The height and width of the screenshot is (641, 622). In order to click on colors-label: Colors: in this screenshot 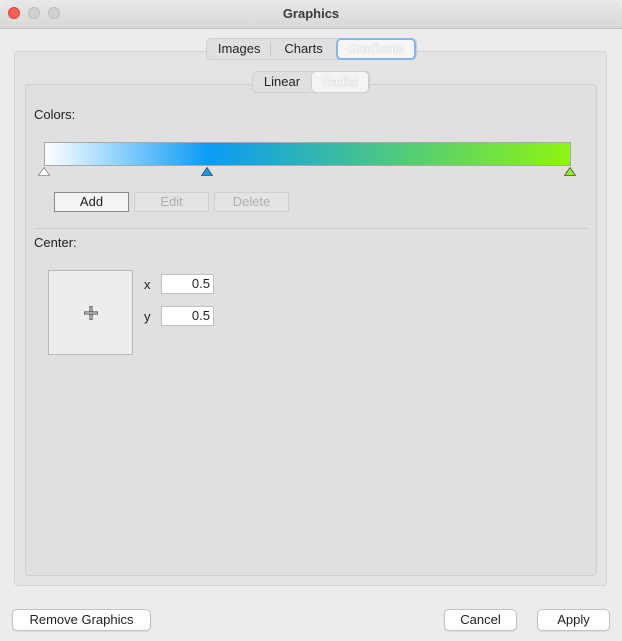, I will do `click(55, 114)`.